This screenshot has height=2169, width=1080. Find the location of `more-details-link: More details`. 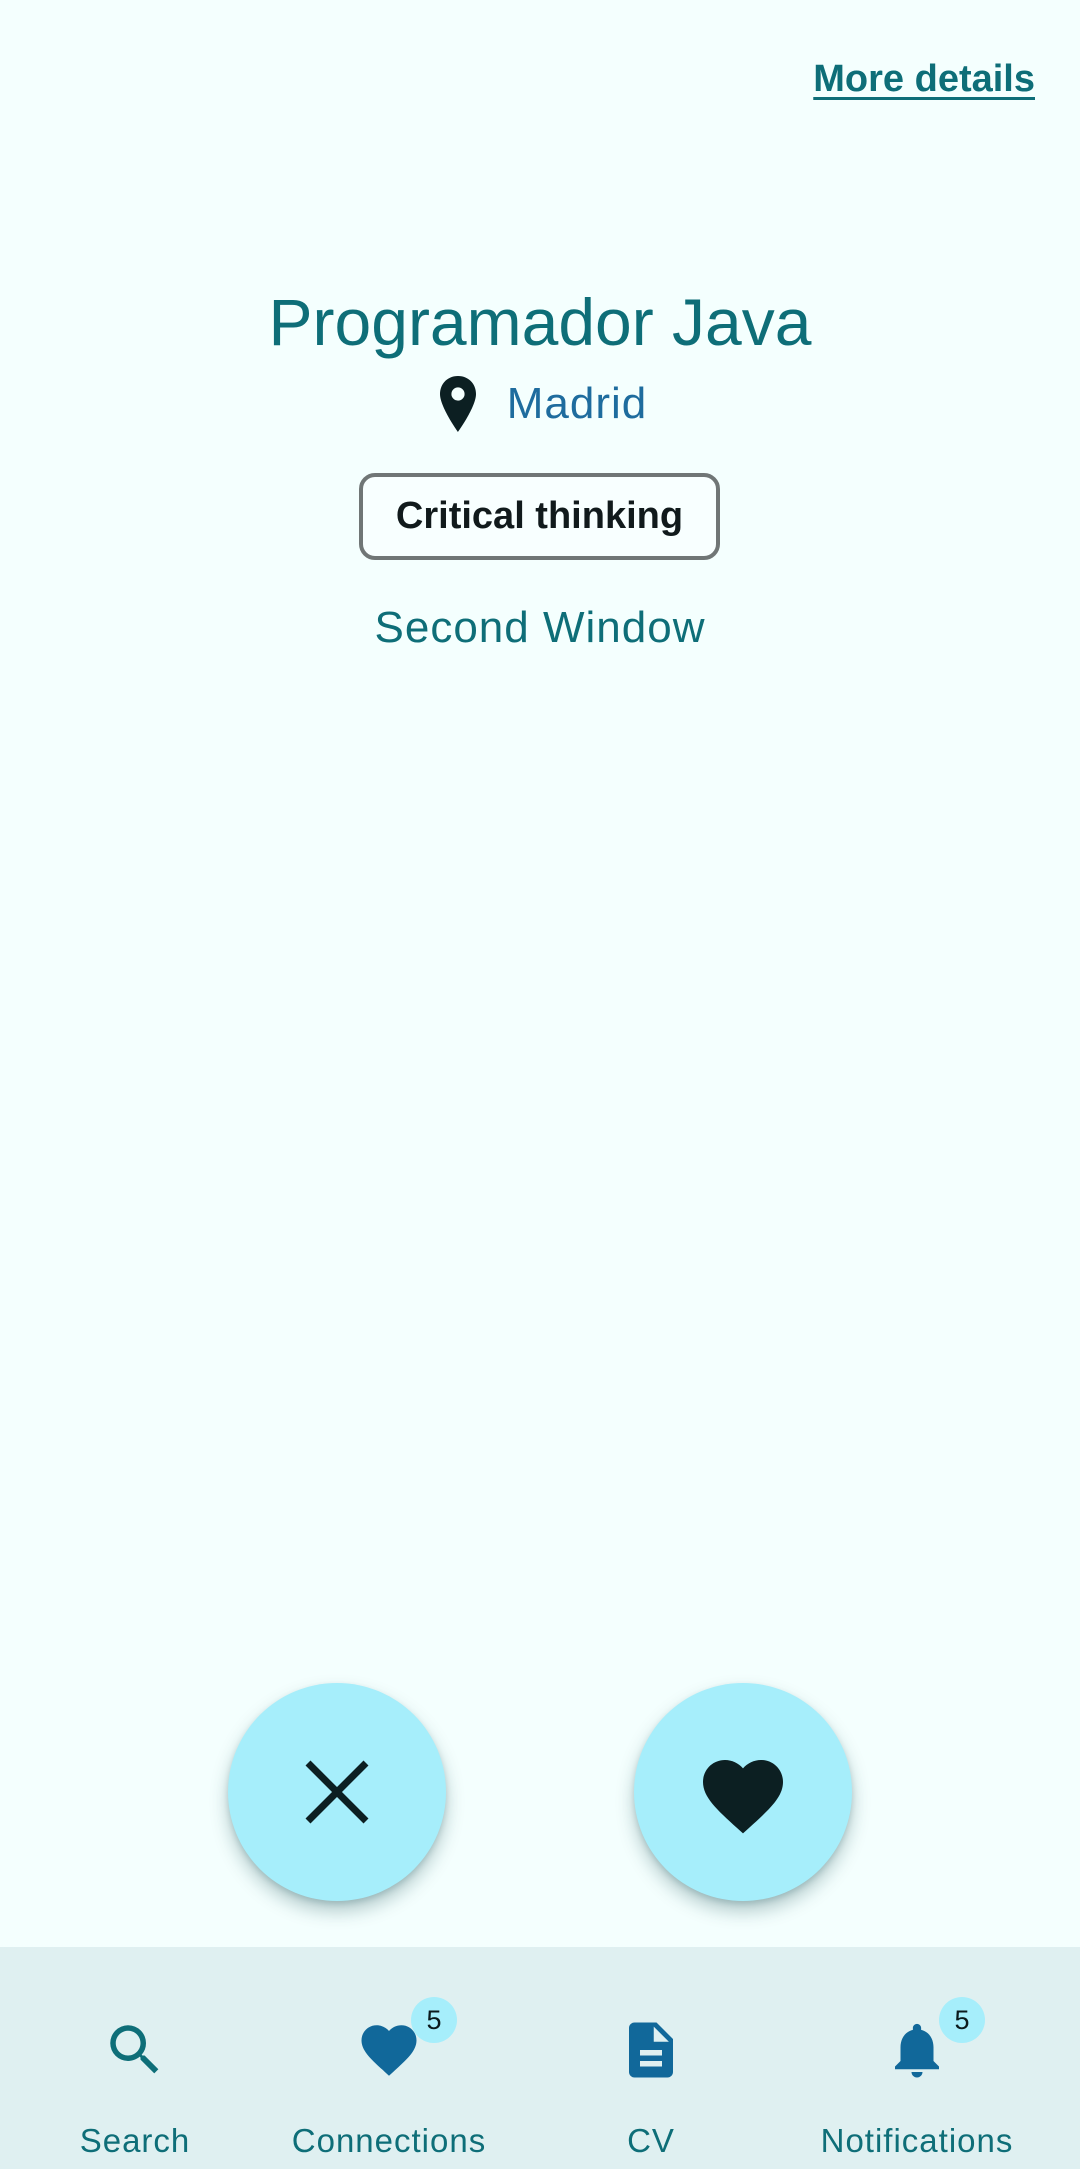

more-details-link: More details is located at coordinates (924, 79).